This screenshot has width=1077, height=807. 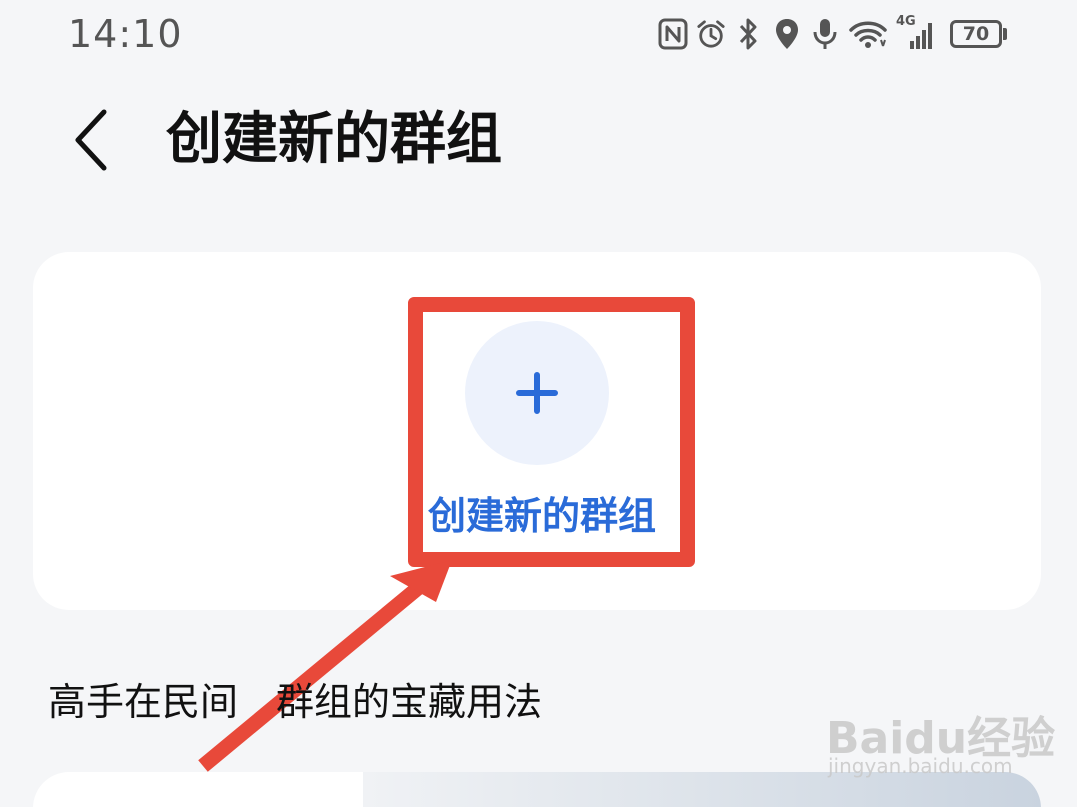 I want to click on alarm-icon, so click(x=711, y=34).